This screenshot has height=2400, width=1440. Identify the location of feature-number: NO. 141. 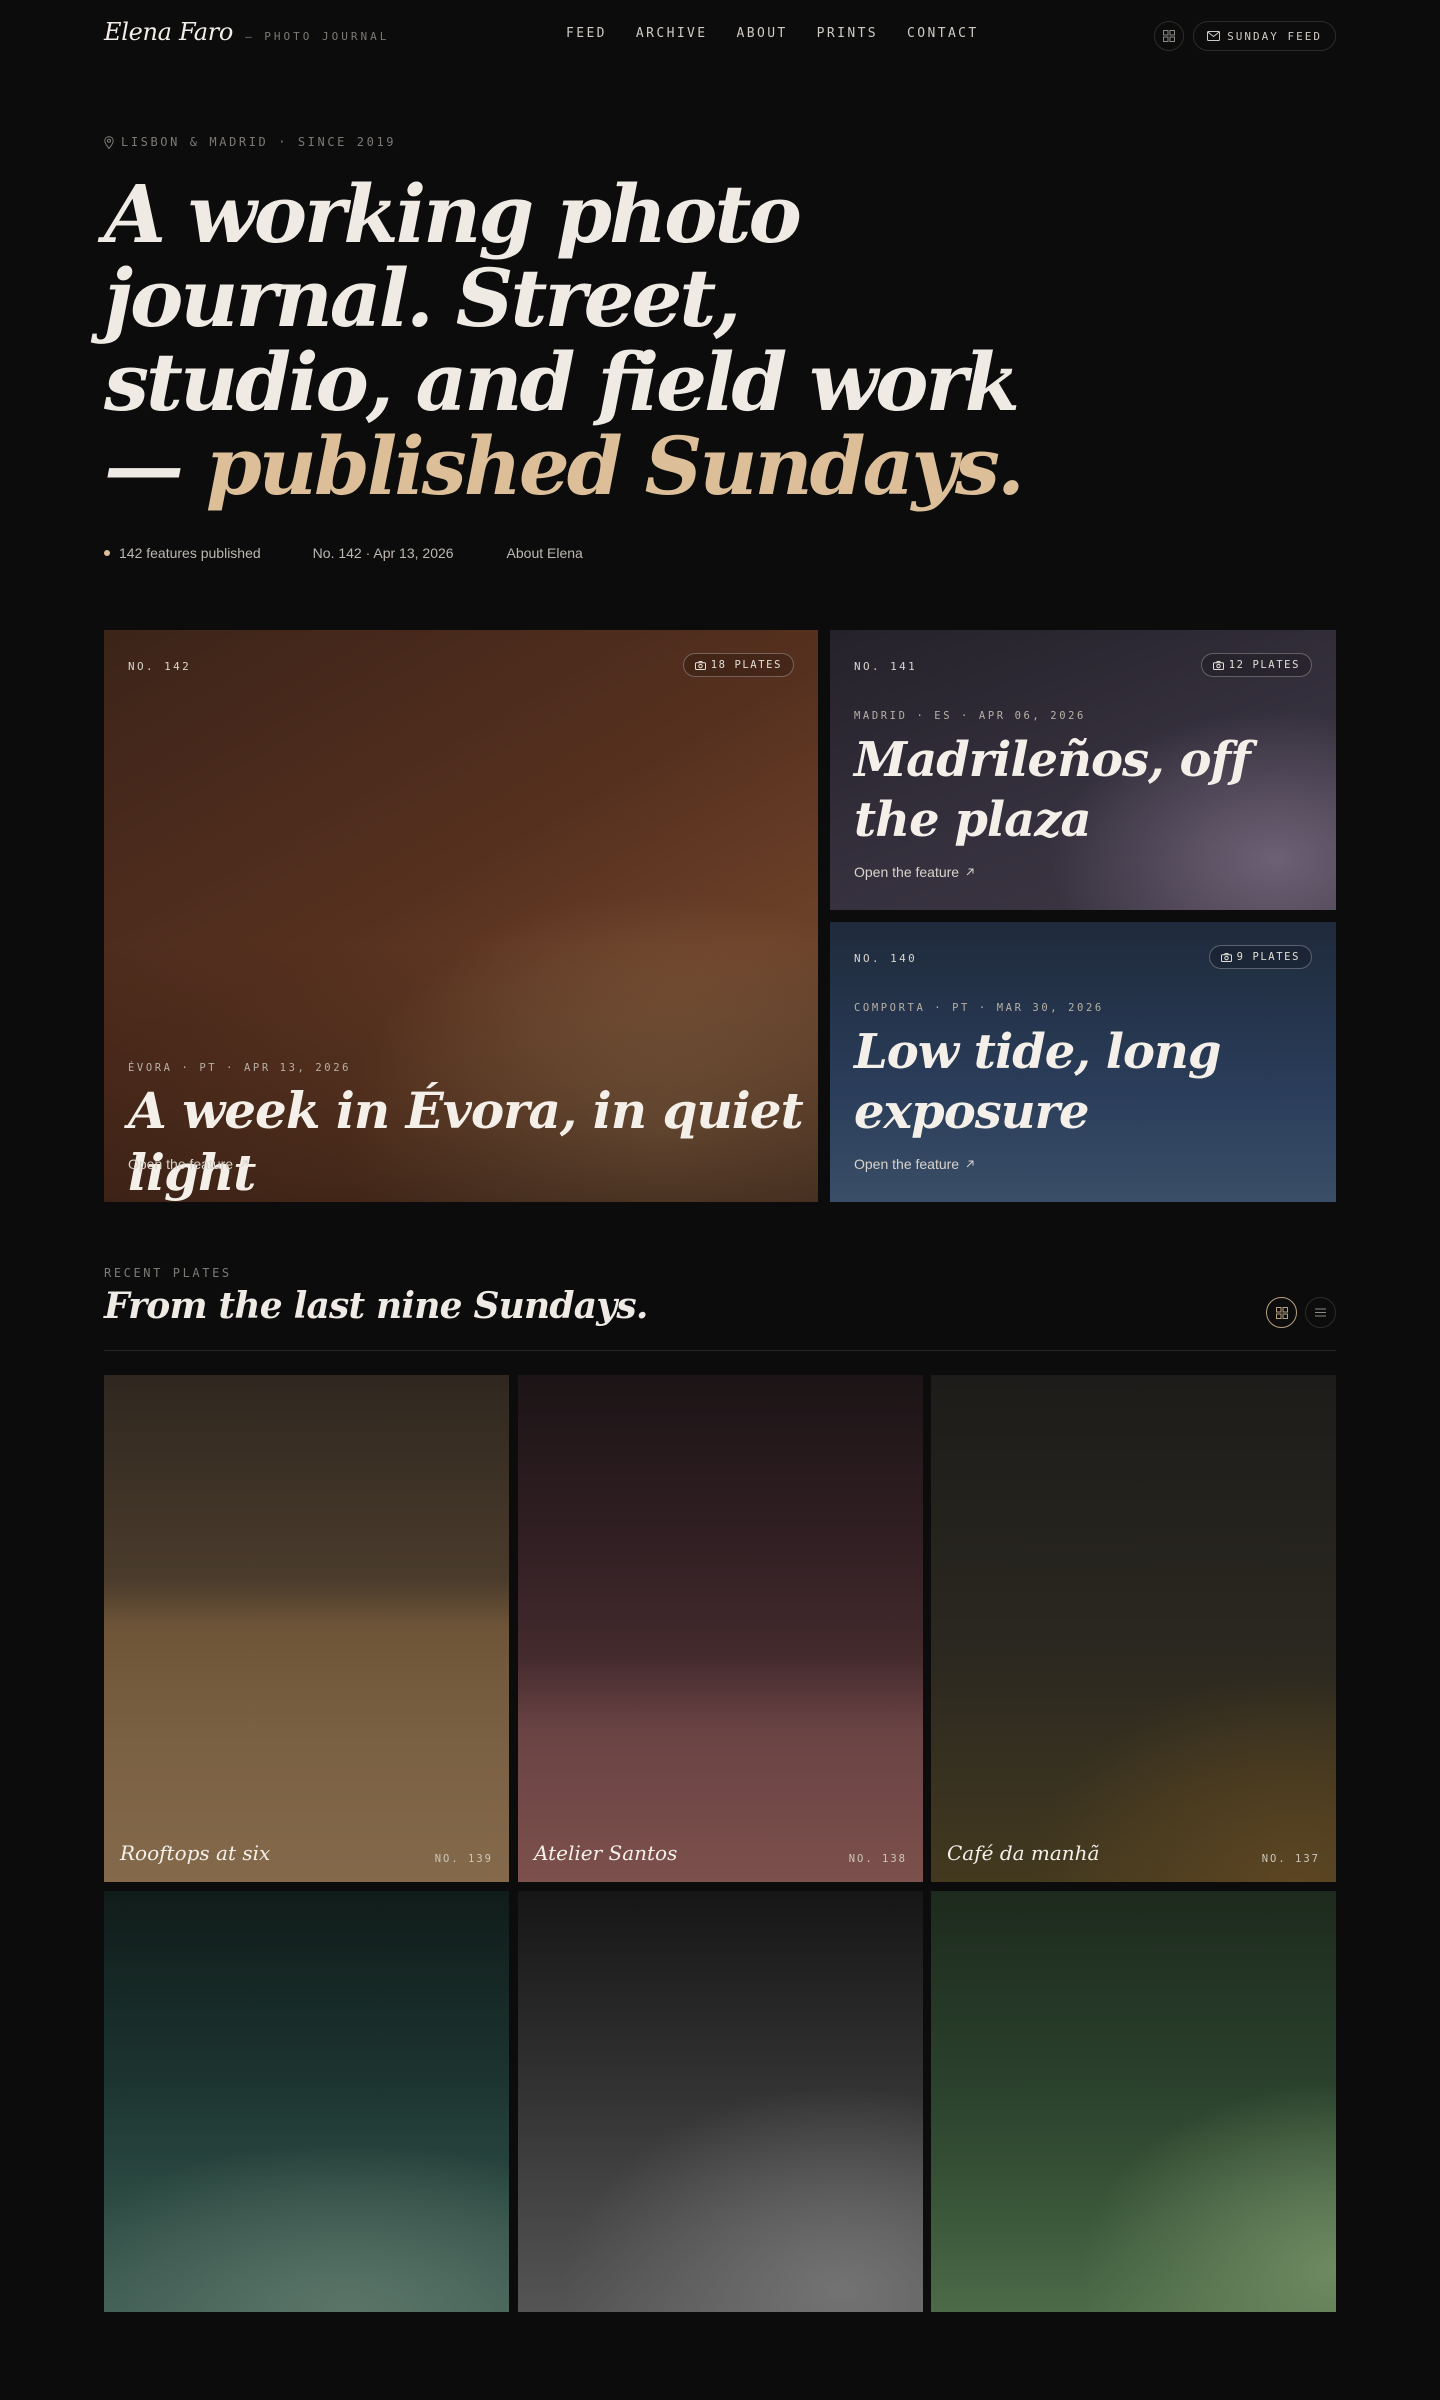
(886, 666).